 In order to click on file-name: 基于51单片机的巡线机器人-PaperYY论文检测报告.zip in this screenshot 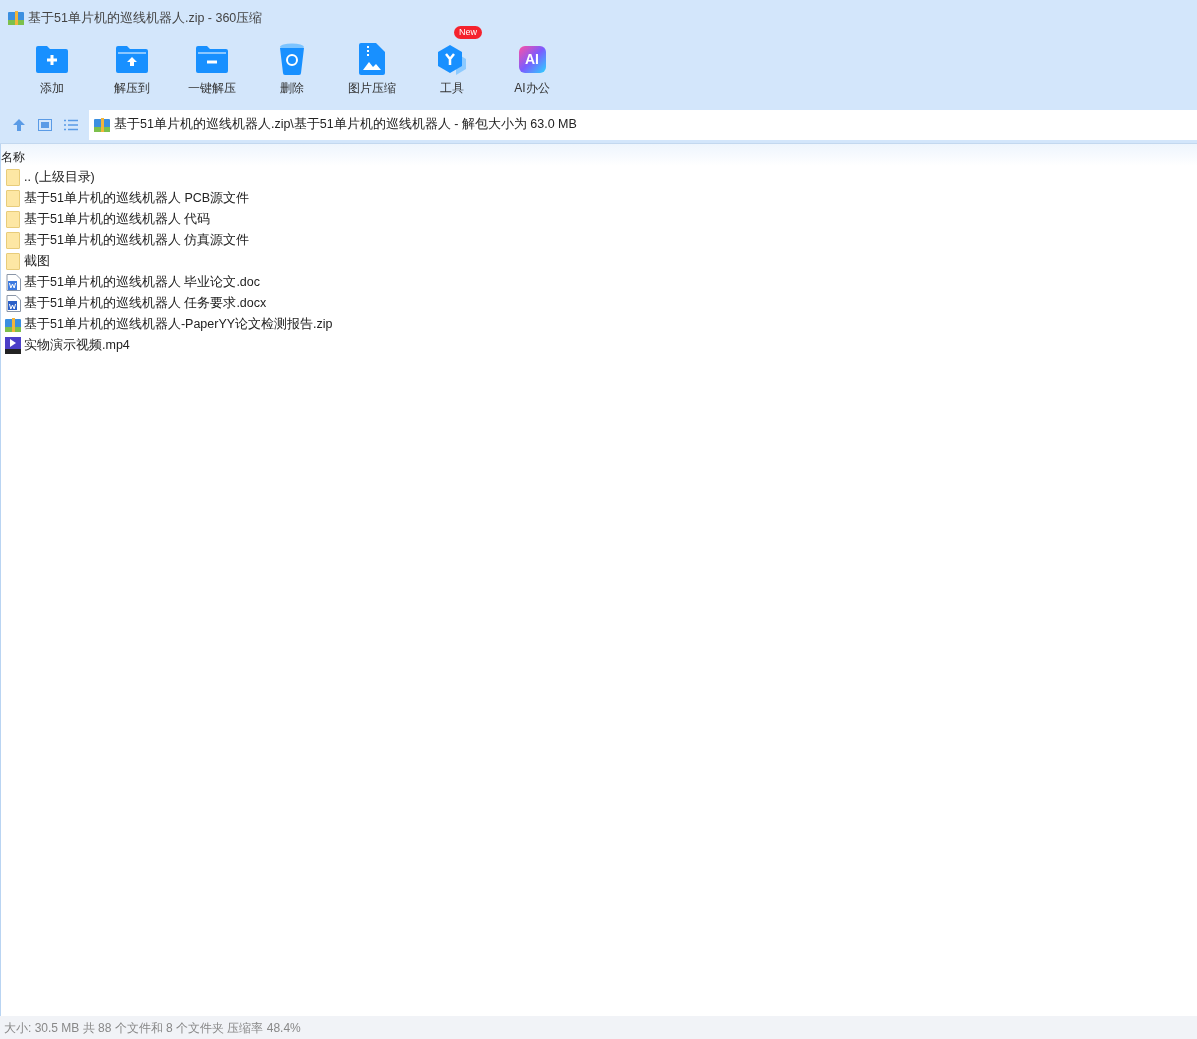, I will do `click(178, 324)`.